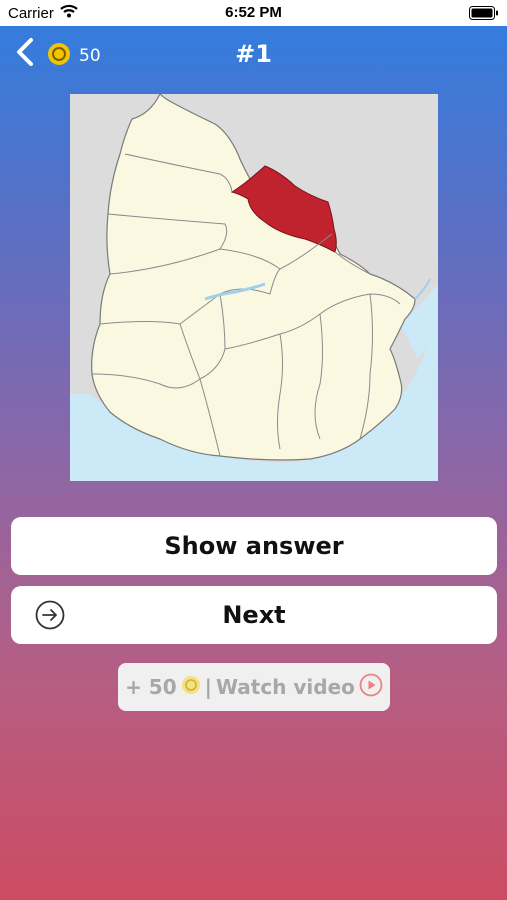 The image size is (507, 900). I want to click on page-title: #1, so click(253, 54).